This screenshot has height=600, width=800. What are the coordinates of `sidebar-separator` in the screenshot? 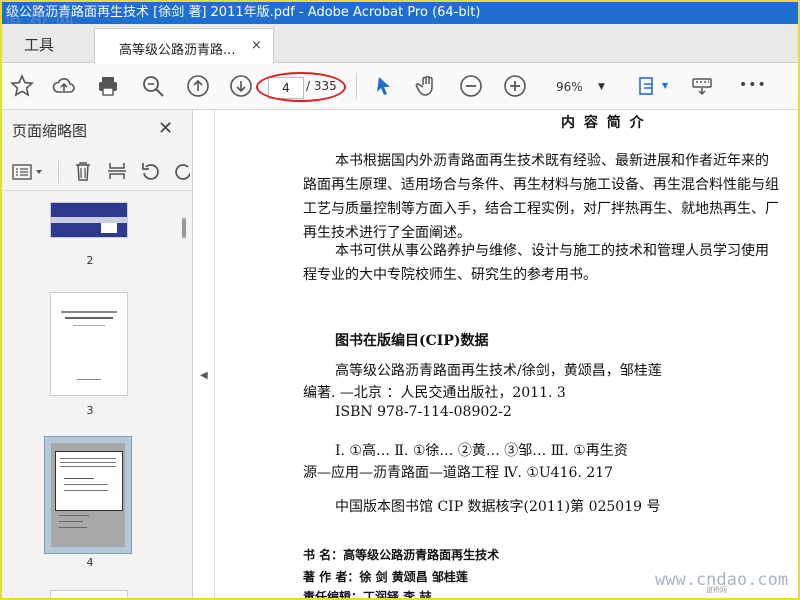 It's located at (58, 172).